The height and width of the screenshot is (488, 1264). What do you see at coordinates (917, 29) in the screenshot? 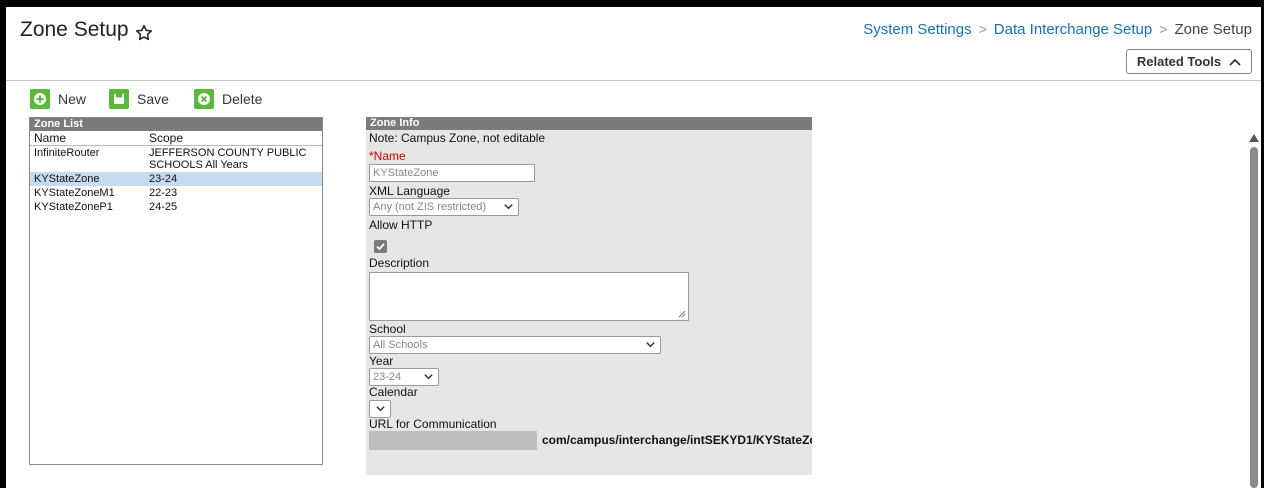
I see `breadcrumb-system-settings: System Settings` at bounding box center [917, 29].